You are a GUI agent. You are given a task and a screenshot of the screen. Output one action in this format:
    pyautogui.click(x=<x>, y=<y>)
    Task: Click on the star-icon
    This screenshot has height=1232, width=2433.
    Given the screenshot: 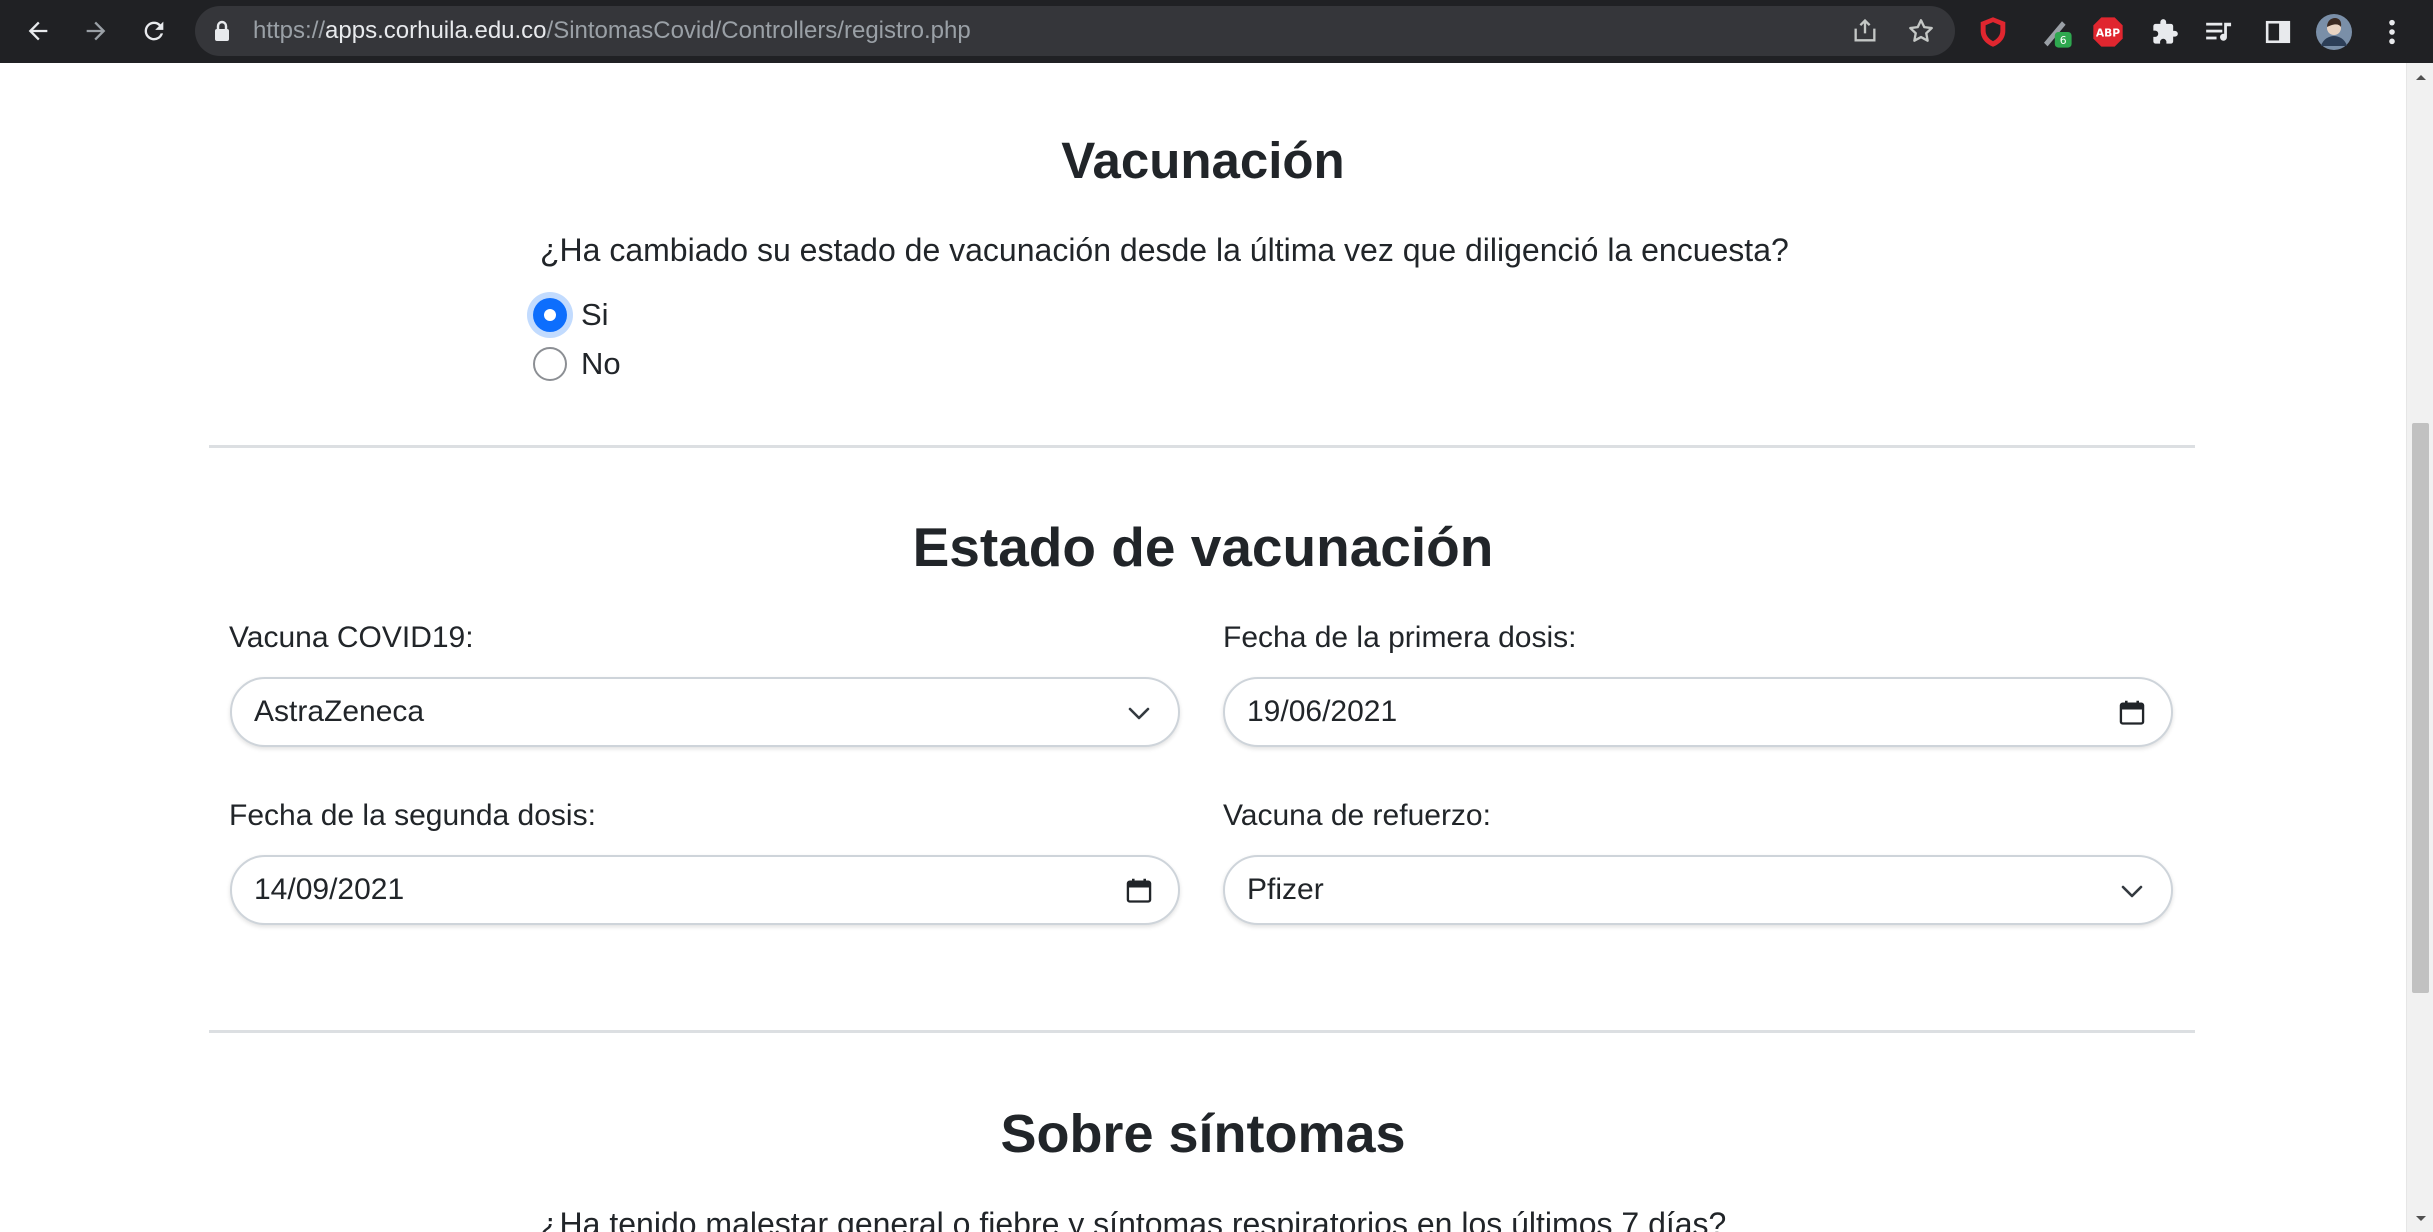 What is the action you would take?
    pyautogui.click(x=1921, y=31)
    